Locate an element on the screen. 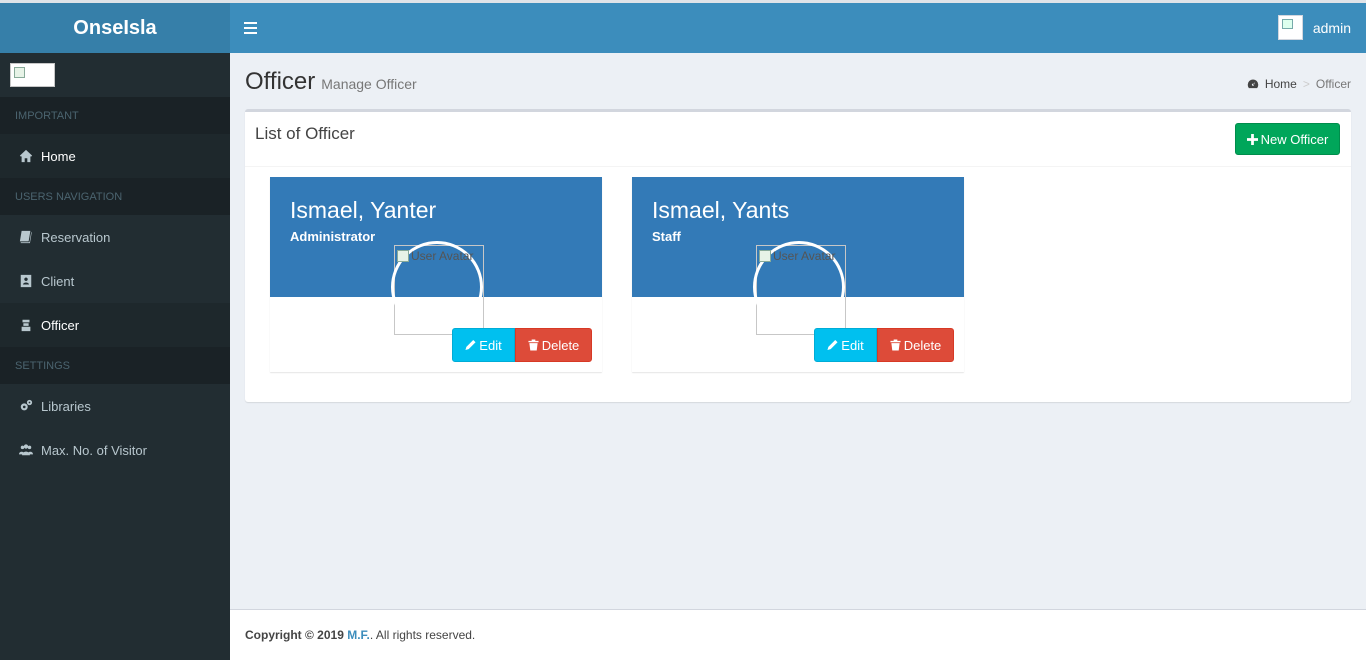 The image size is (1366, 660). breadcrumb-home: Home is located at coordinates (1272, 84).